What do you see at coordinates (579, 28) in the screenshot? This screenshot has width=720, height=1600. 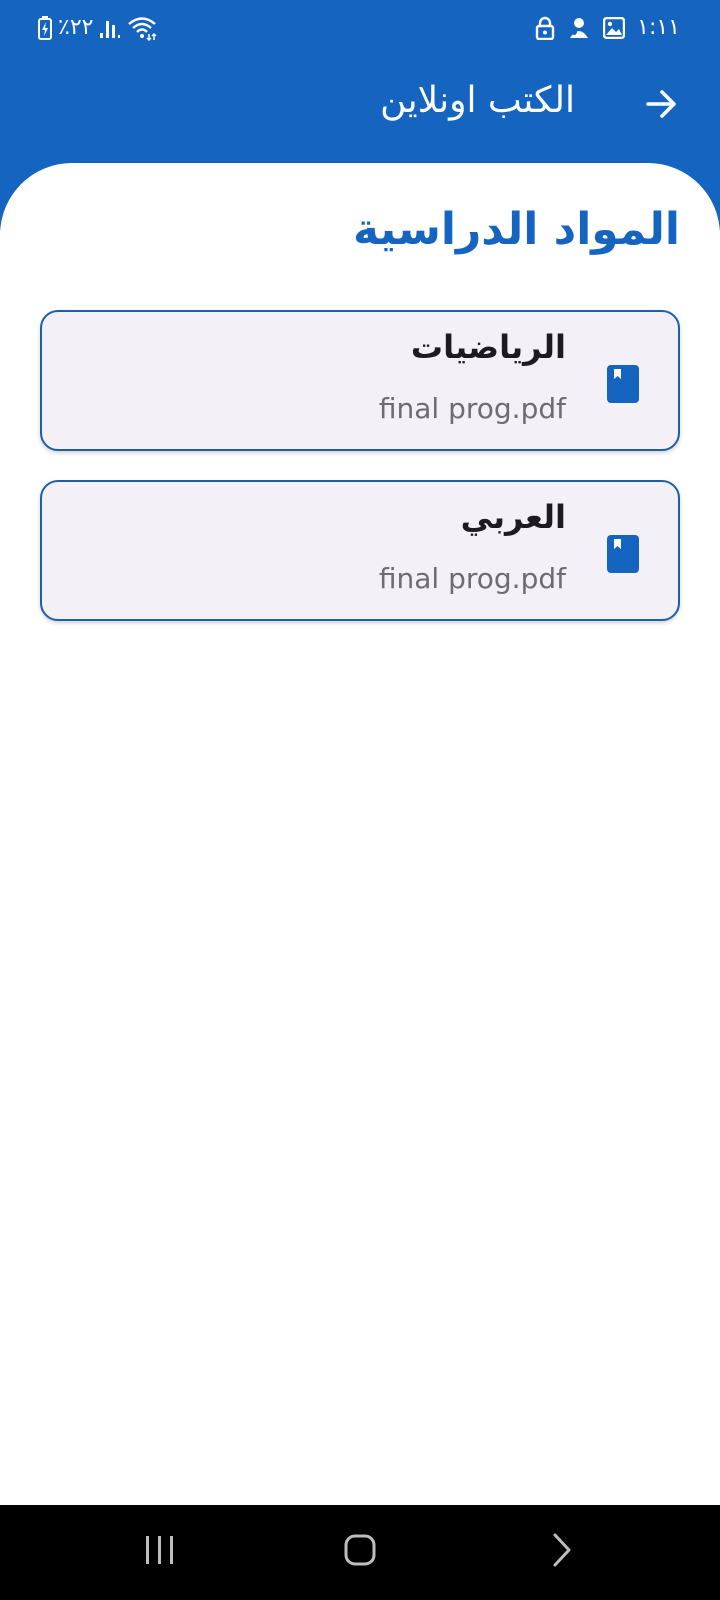 I see `face-icon` at bounding box center [579, 28].